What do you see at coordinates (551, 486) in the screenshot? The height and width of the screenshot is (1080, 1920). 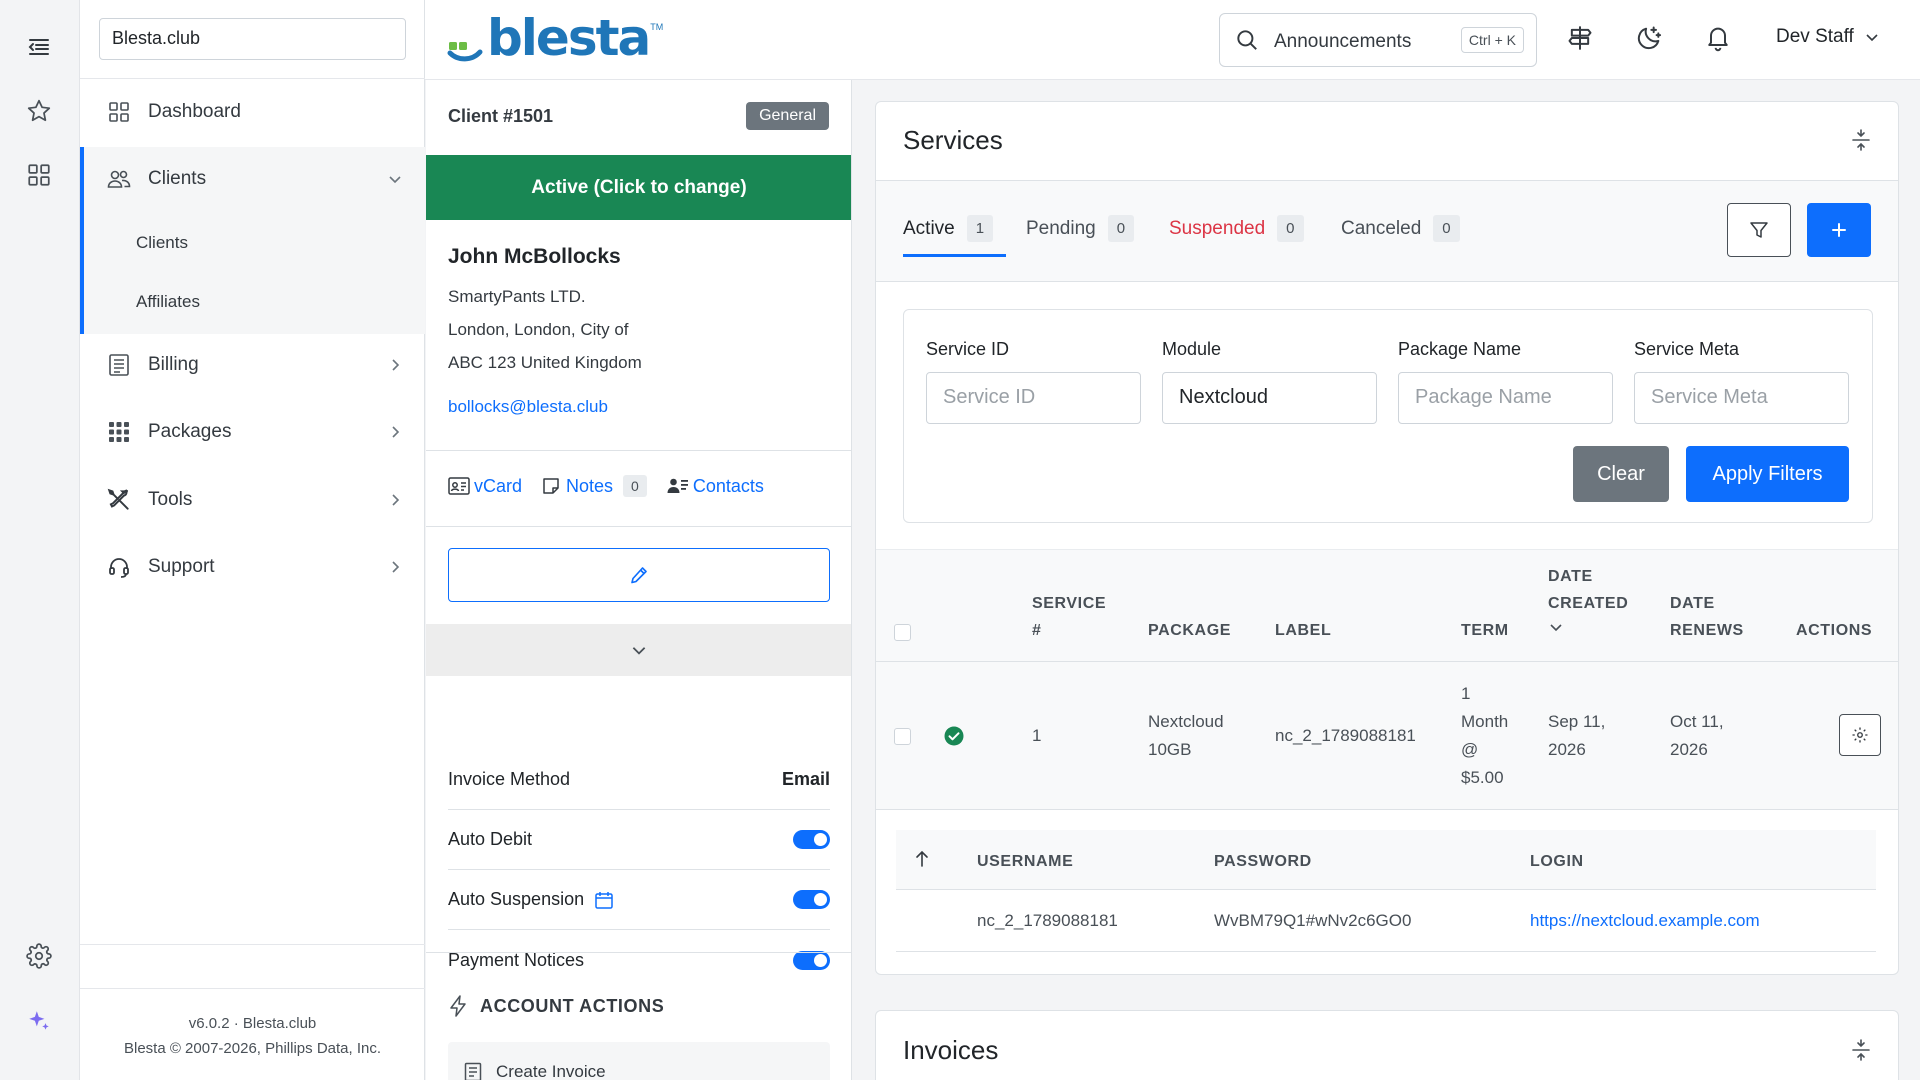 I see `note-icon` at bounding box center [551, 486].